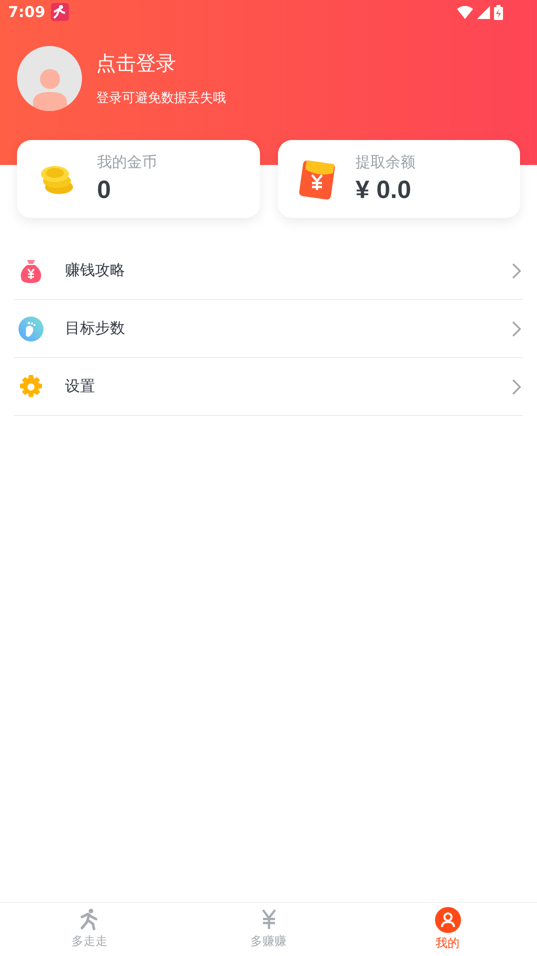  I want to click on tab-label: 多走走, so click(90, 941).